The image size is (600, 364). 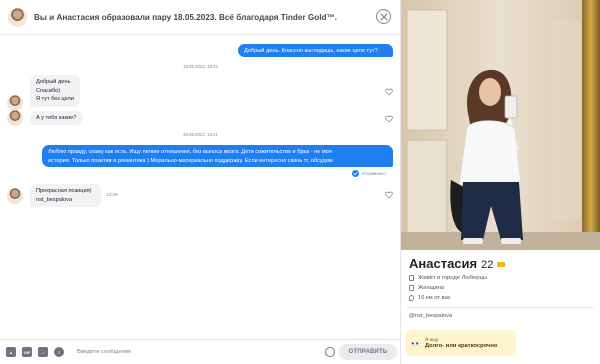 What do you see at coordinates (200, 134) in the screenshot?
I see `date-separator: 29.05.2023, 13:41` at bounding box center [200, 134].